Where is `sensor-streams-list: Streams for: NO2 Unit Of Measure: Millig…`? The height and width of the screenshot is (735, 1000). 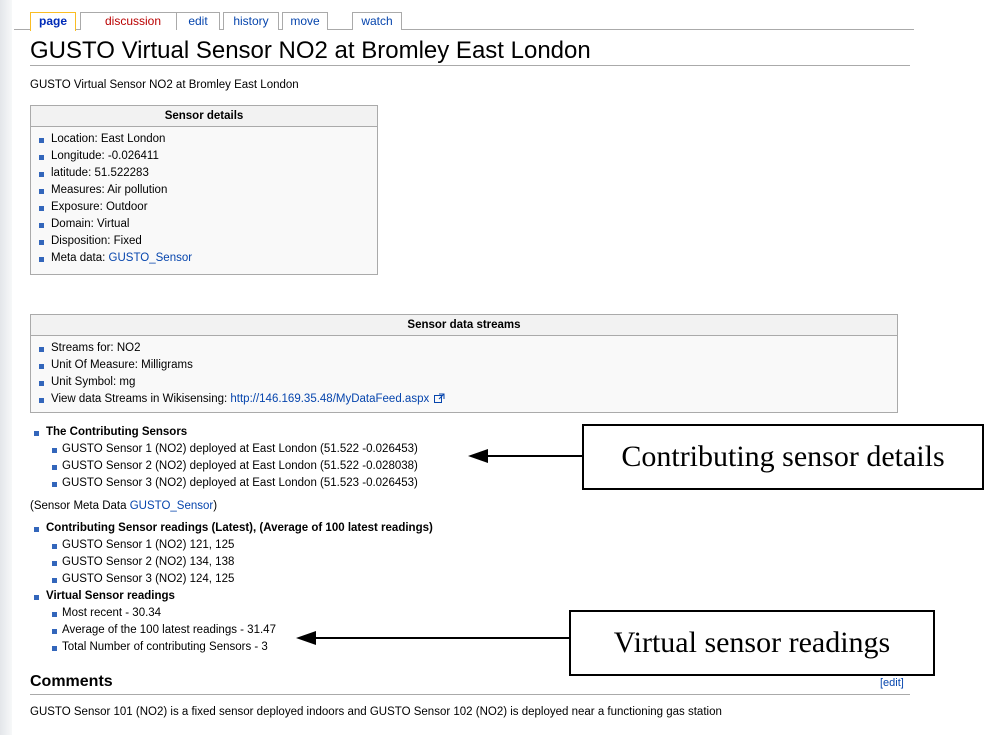
sensor-streams-list: Streams for: NO2 Unit Of Measure: Millig… is located at coordinates (464, 372).